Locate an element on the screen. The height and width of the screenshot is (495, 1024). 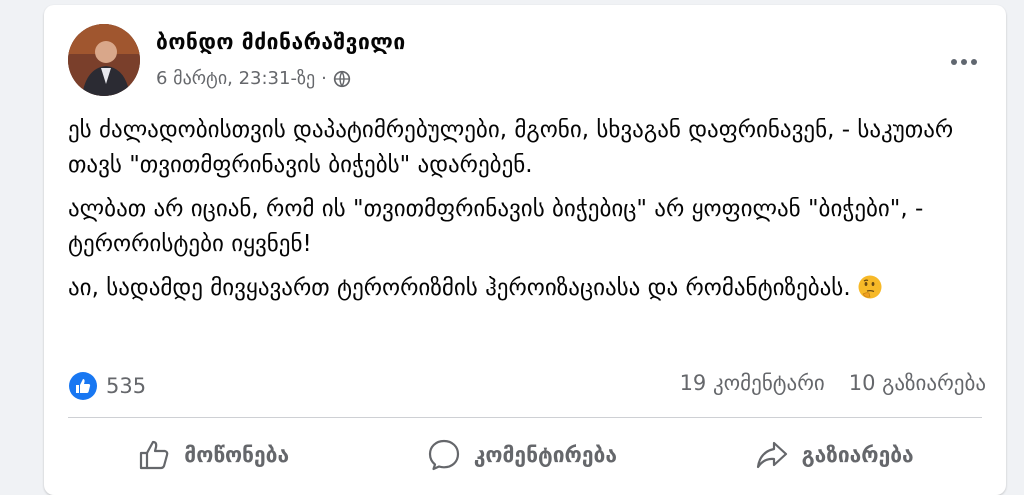
like-reaction-icon is located at coordinates (83, 386).